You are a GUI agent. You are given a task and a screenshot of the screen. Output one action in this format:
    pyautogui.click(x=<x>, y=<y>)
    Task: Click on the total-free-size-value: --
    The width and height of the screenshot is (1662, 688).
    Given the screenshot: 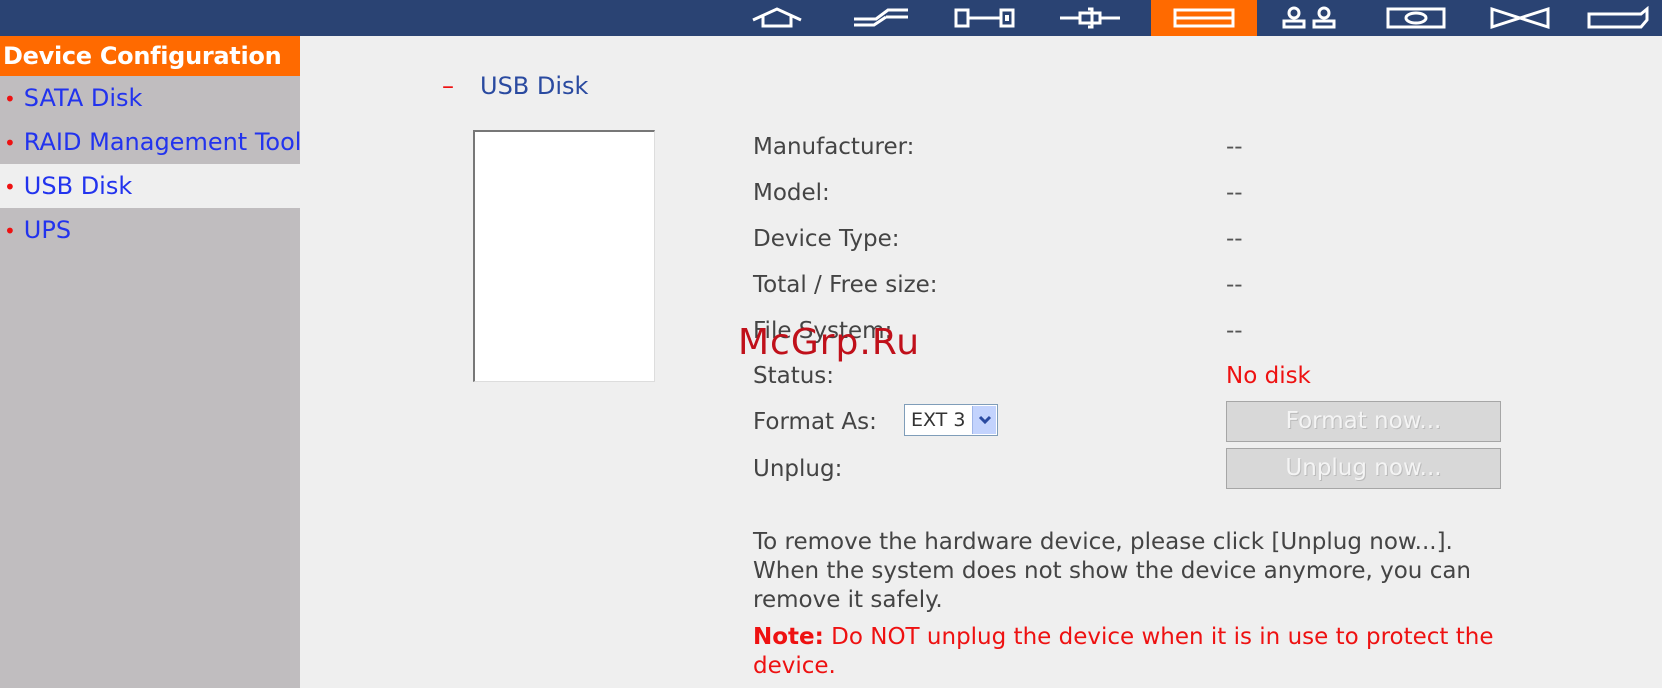 What is the action you would take?
    pyautogui.click(x=1234, y=285)
    